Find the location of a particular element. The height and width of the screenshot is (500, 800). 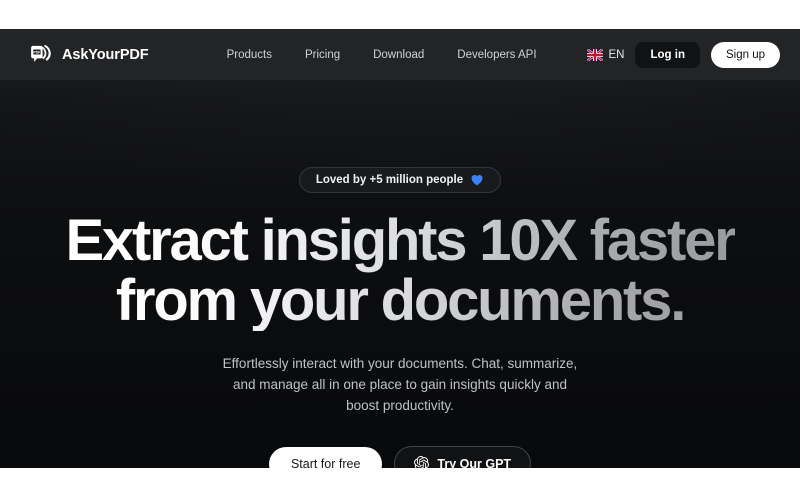

social-proof-badge: Loved by +5 million people is located at coordinates (400, 180).